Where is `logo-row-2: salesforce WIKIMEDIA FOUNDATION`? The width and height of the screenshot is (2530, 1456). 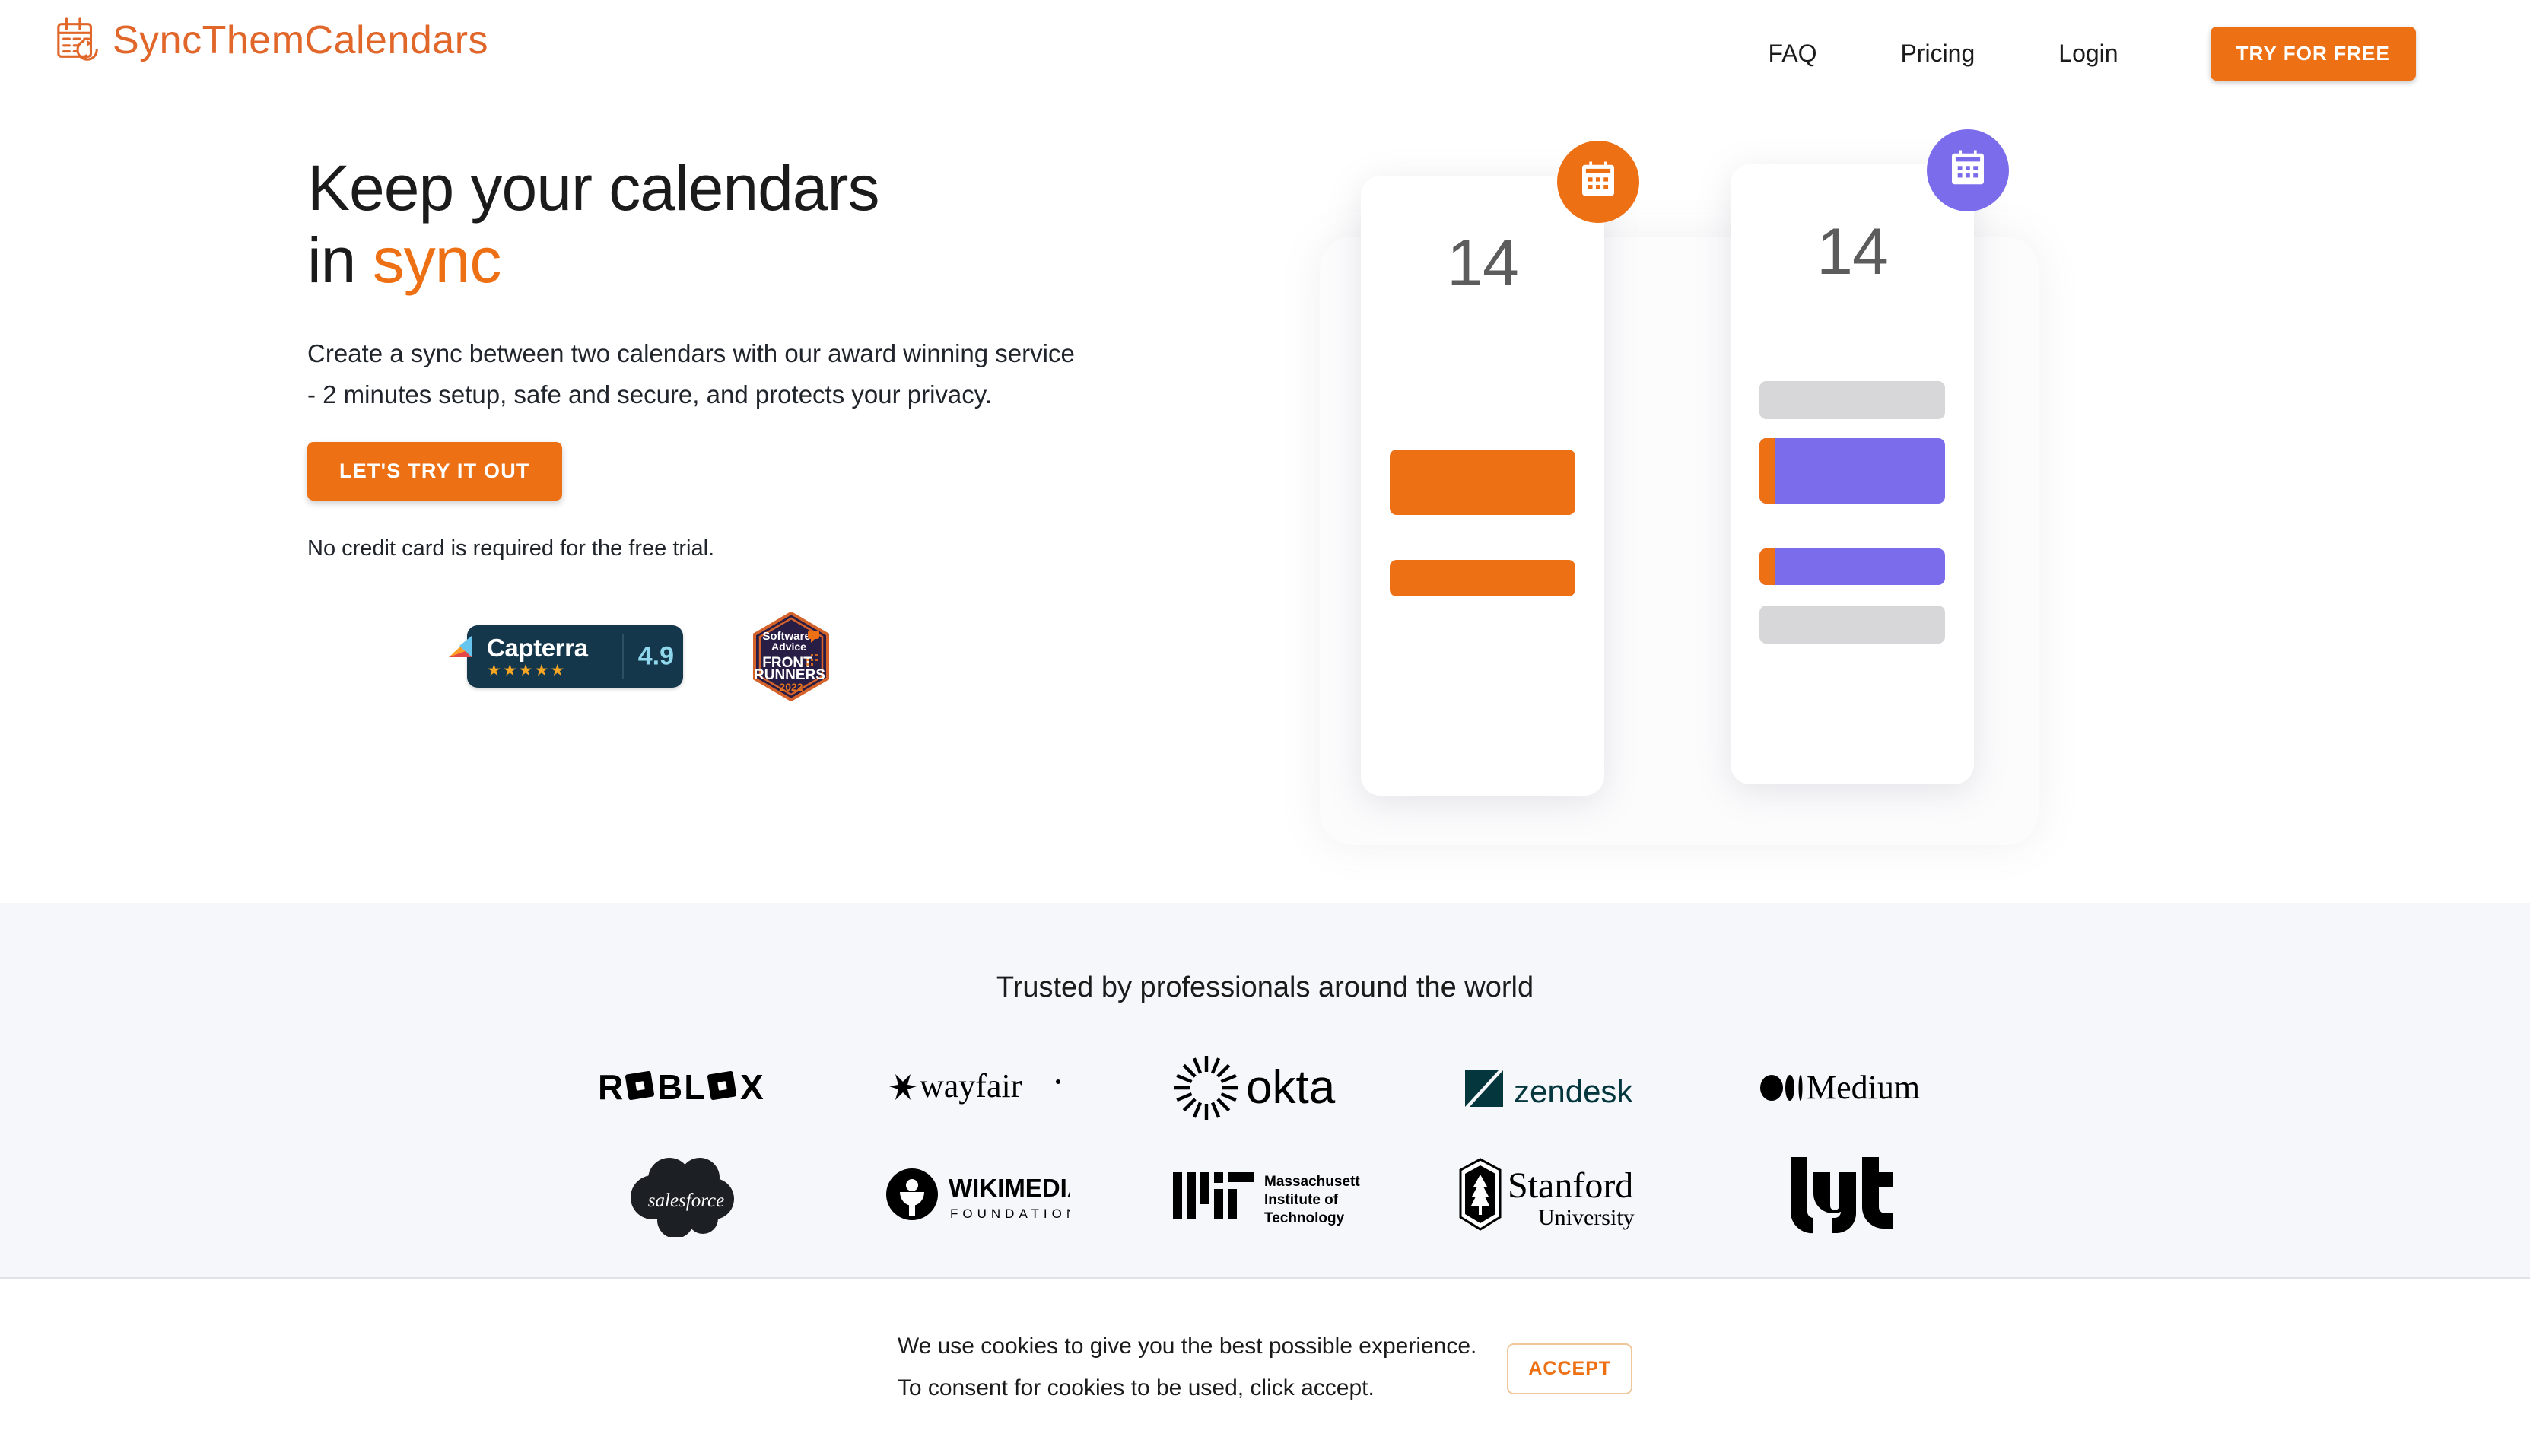 logo-row-2: salesforce WIKIMEDIA FOUNDATION is located at coordinates (1265, 1194).